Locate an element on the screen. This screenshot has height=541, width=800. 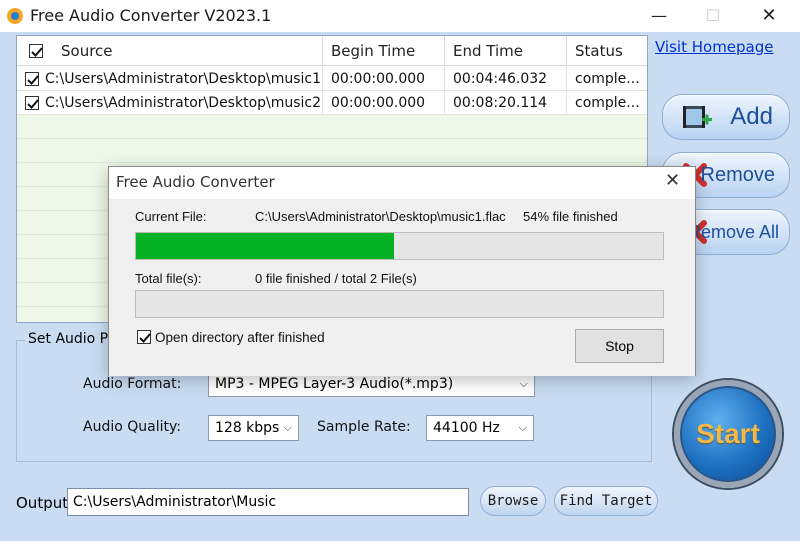
row-end-time: 00:04:46.032 is located at coordinates (506, 79).